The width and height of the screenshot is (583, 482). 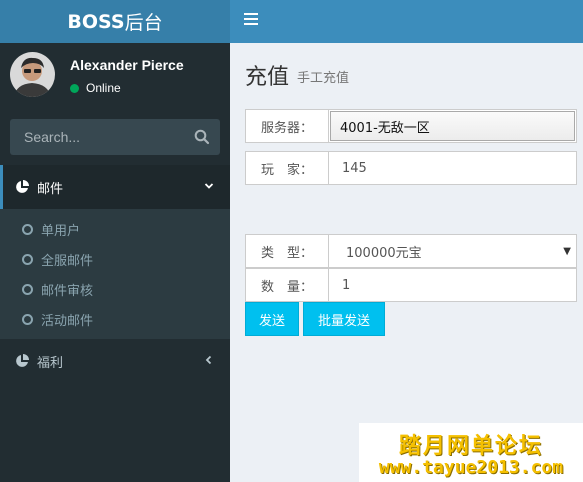 I want to click on sidebar-subitem-single-user: 单用户, so click(x=115, y=229).